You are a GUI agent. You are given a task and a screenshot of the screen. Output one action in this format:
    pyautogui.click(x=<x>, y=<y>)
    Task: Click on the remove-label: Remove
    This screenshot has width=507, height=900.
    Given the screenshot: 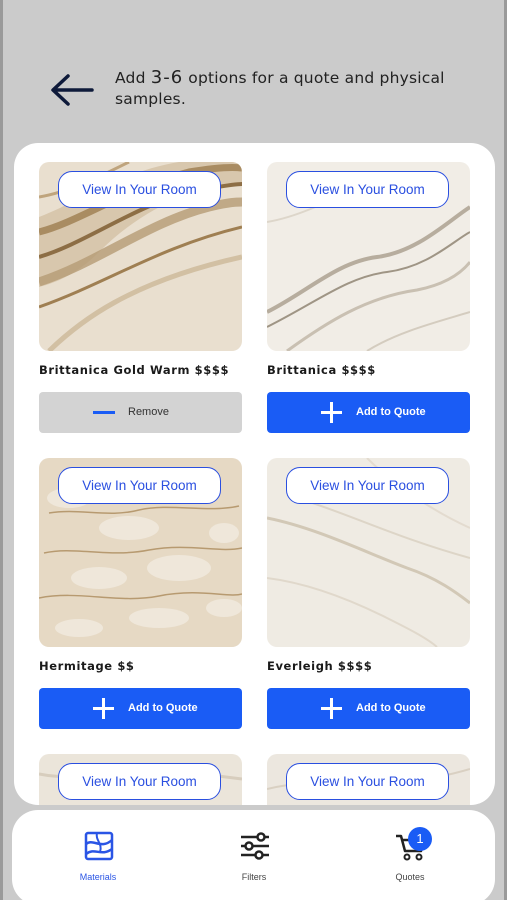 What is the action you would take?
    pyautogui.click(x=148, y=412)
    